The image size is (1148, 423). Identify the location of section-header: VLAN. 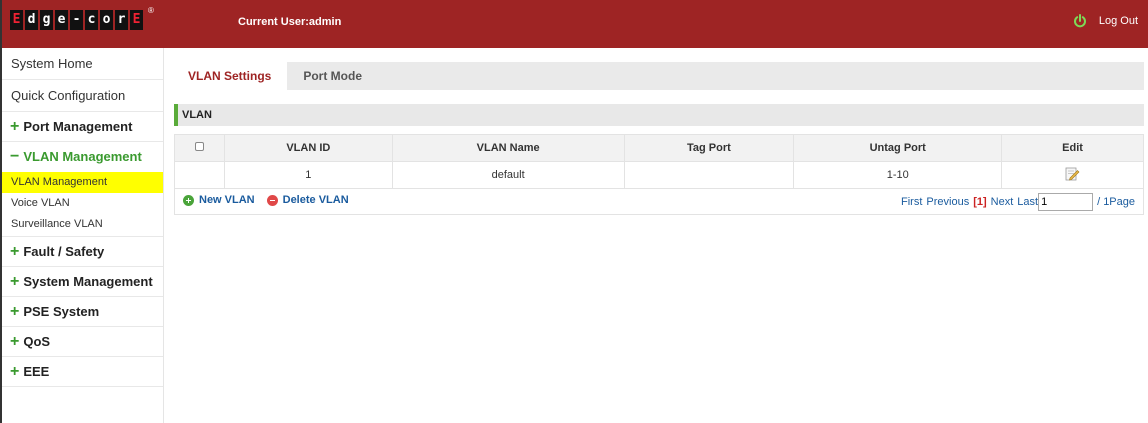
(659, 115).